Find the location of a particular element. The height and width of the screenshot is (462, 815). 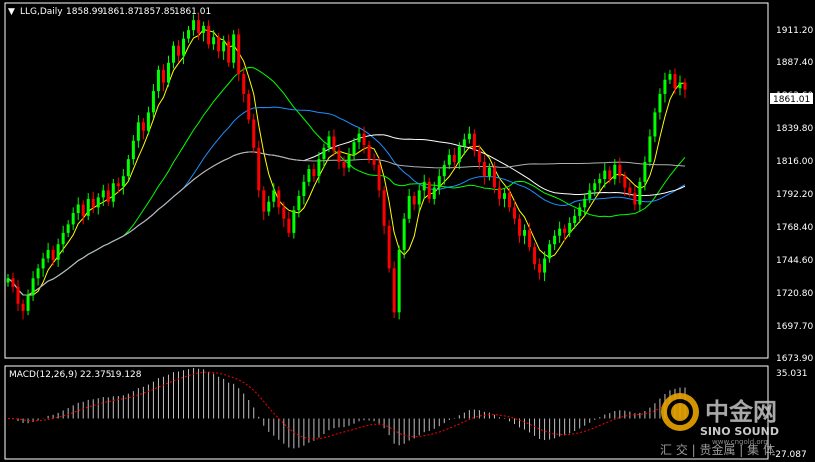

macd-signal-value: 19.128 is located at coordinates (126, 375).